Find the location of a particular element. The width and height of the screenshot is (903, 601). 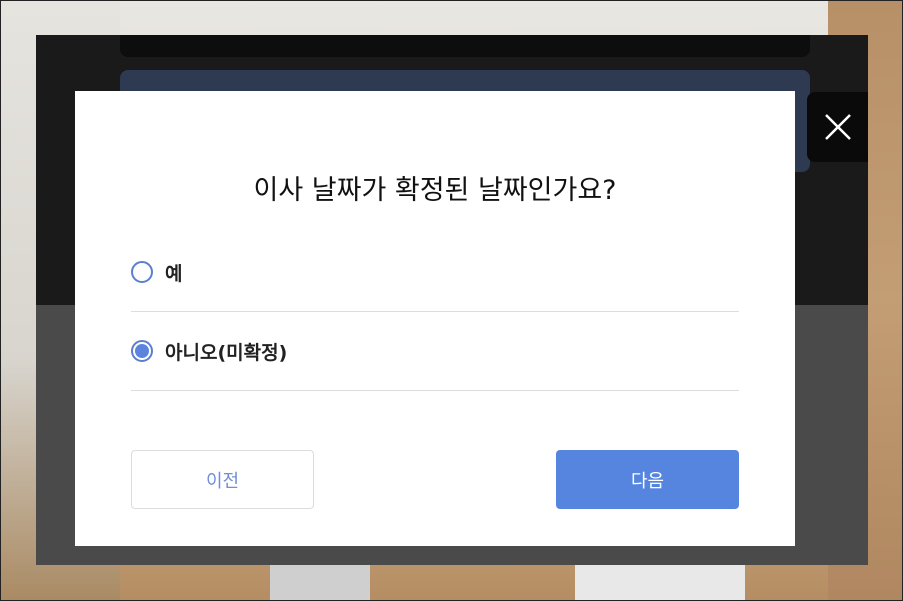

radio-selected is located at coordinates (142, 351).